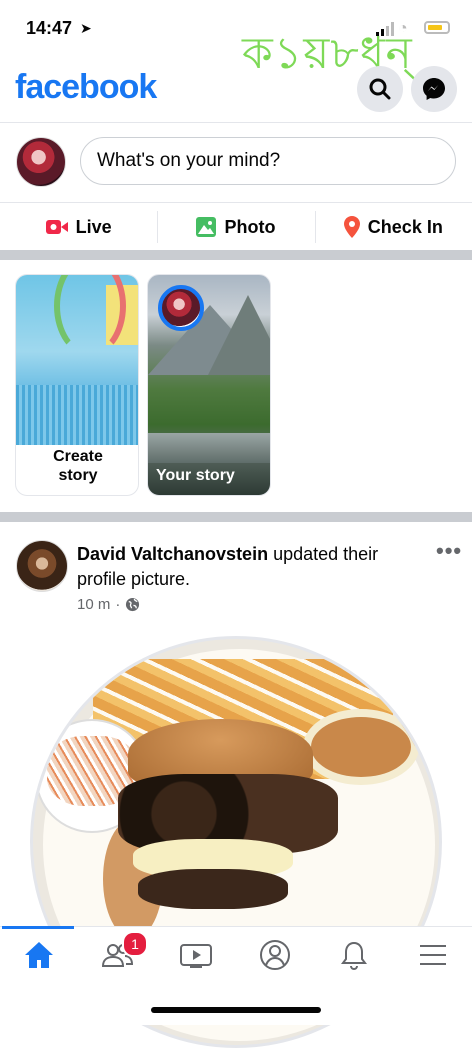 The image size is (472, 1048). What do you see at coordinates (42, 566) in the screenshot?
I see `author-avatar` at bounding box center [42, 566].